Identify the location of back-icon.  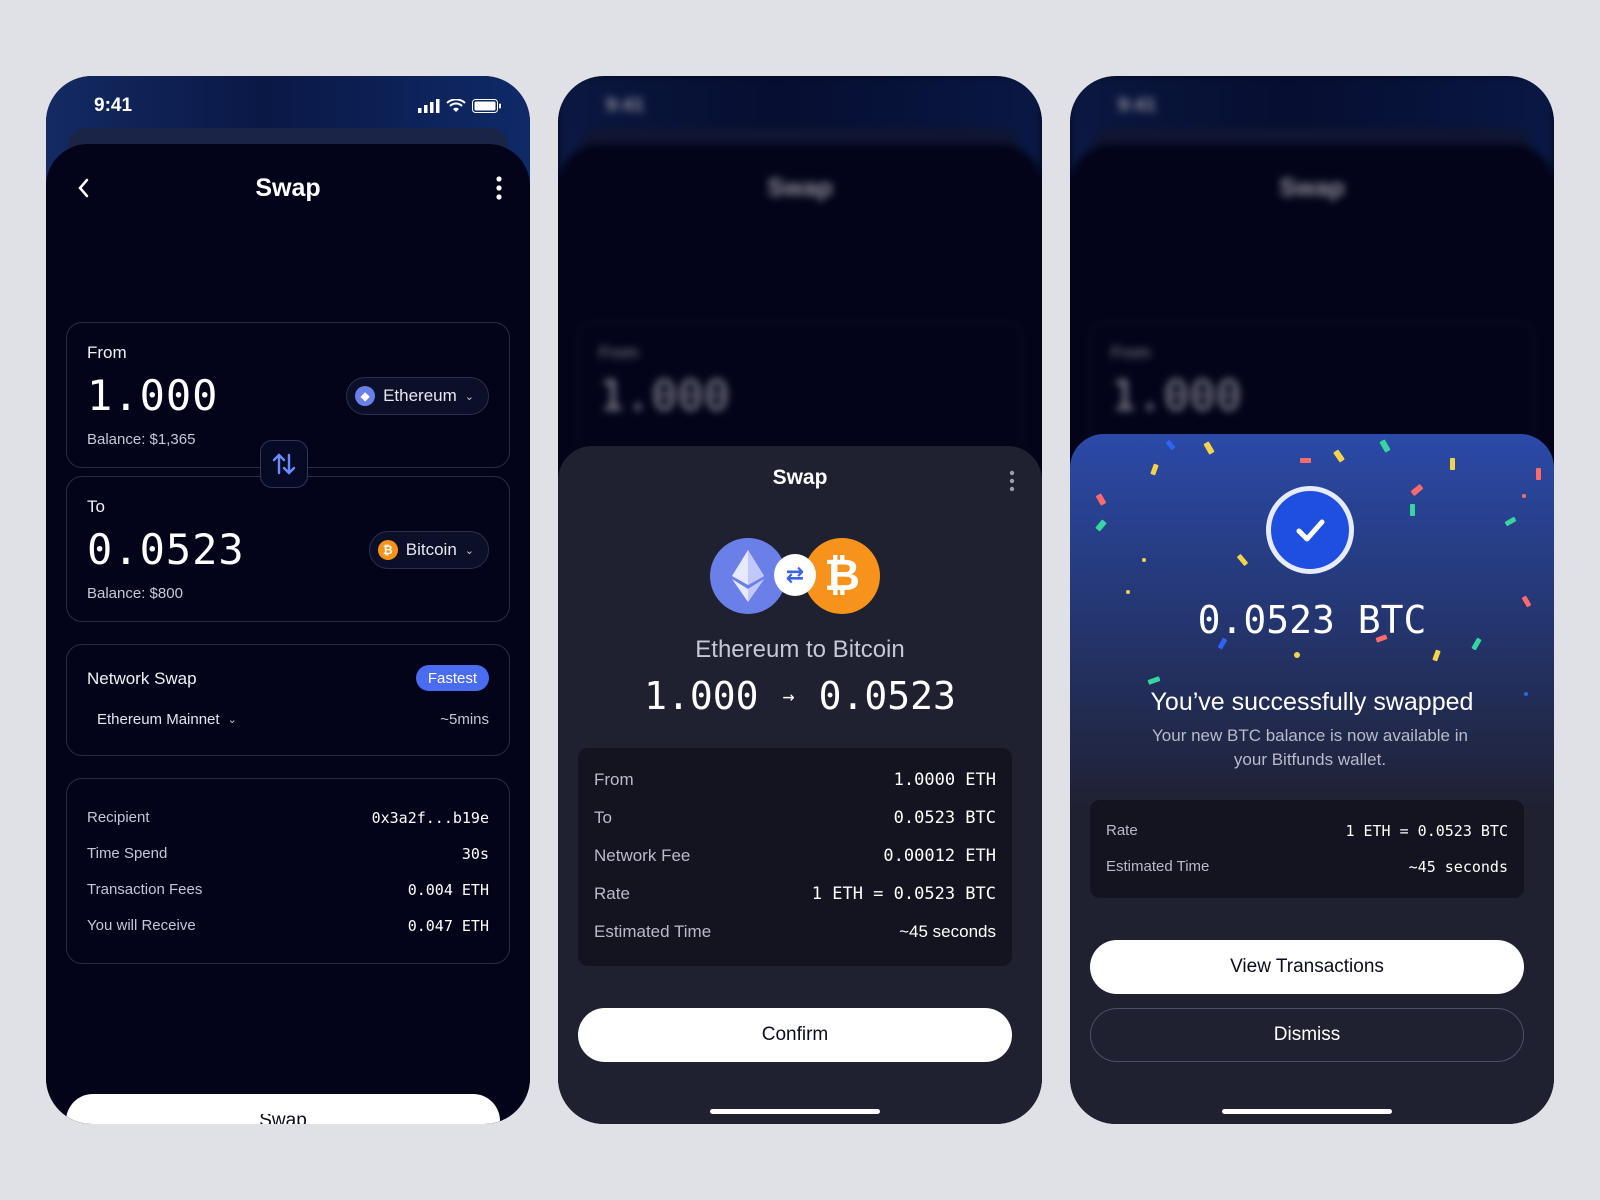
(84, 188).